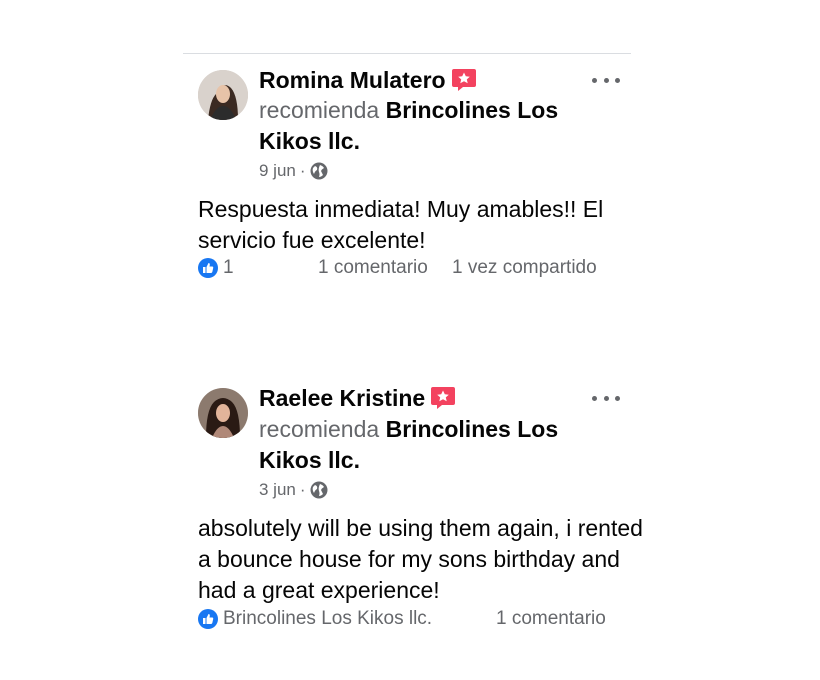 The image size is (820, 680). What do you see at coordinates (342, 398) in the screenshot?
I see `author-name: Raelee Kristine` at bounding box center [342, 398].